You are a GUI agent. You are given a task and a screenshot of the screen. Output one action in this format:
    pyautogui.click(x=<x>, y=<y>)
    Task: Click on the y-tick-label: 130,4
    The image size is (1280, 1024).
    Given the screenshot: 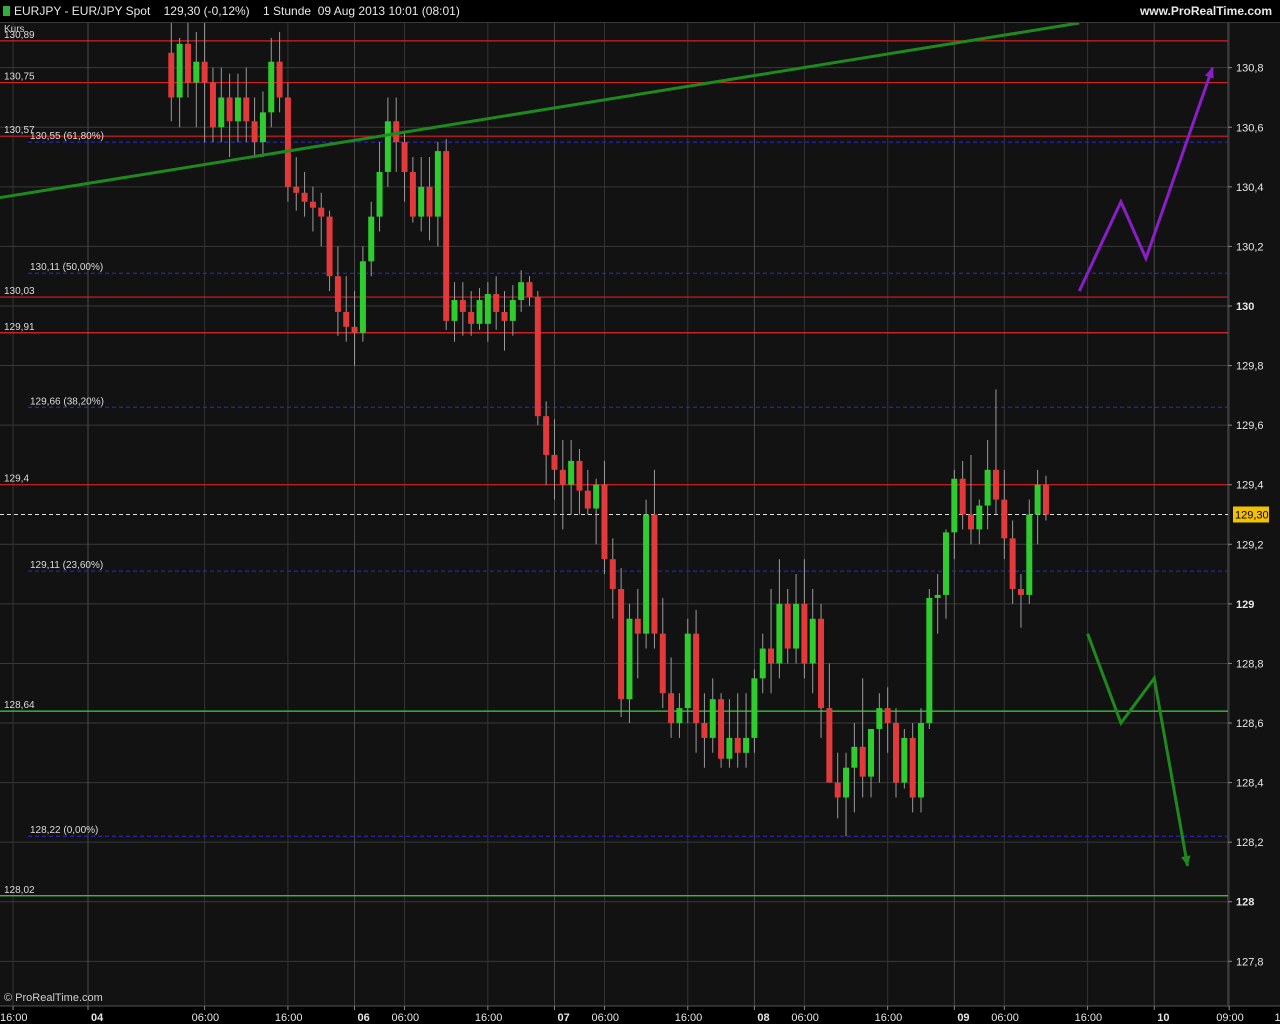 What is the action you would take?
    pyautogui.click(x=1250, y=188)
    